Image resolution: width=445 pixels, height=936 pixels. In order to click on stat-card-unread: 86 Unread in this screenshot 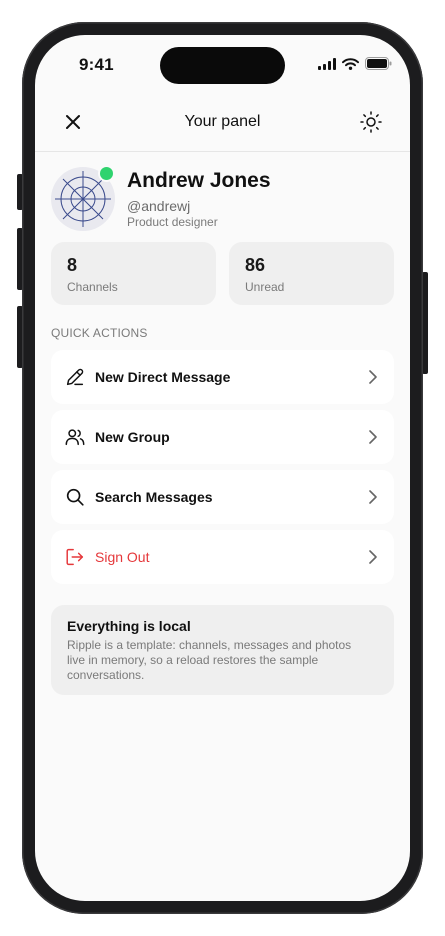, I will do `click(311, 273)`.